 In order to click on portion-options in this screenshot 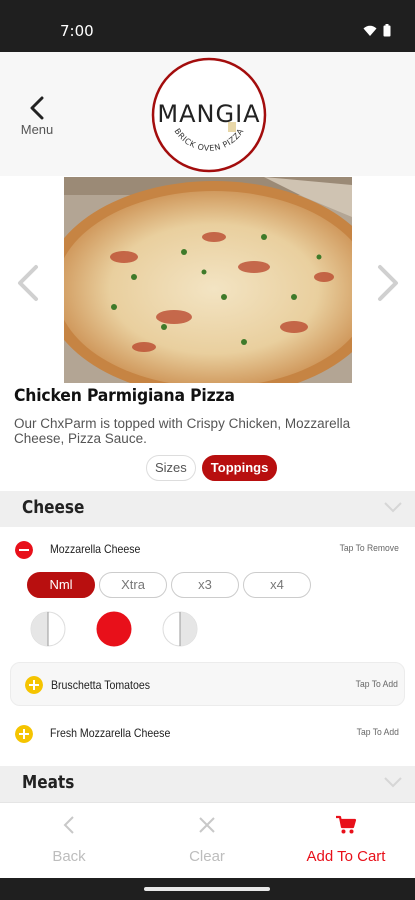, I will do `click(114, 629)`.